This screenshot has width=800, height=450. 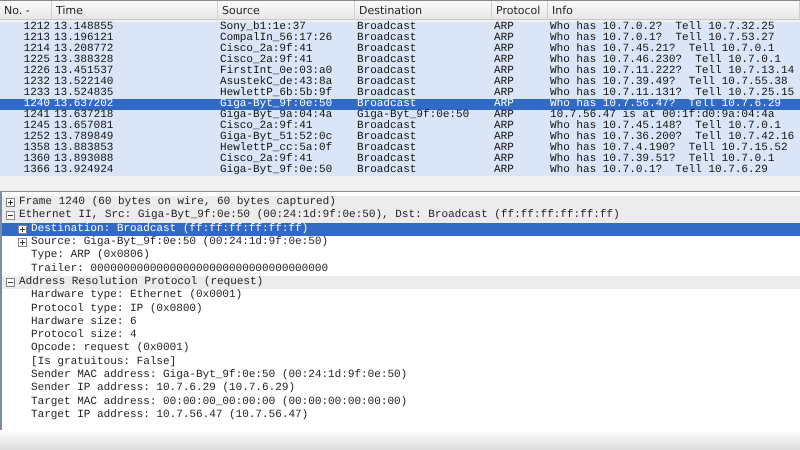 What do you see at coordinates (520, 10) in the screenshot?
I see `column-header: Protocol` at bounding box center [520, 10].